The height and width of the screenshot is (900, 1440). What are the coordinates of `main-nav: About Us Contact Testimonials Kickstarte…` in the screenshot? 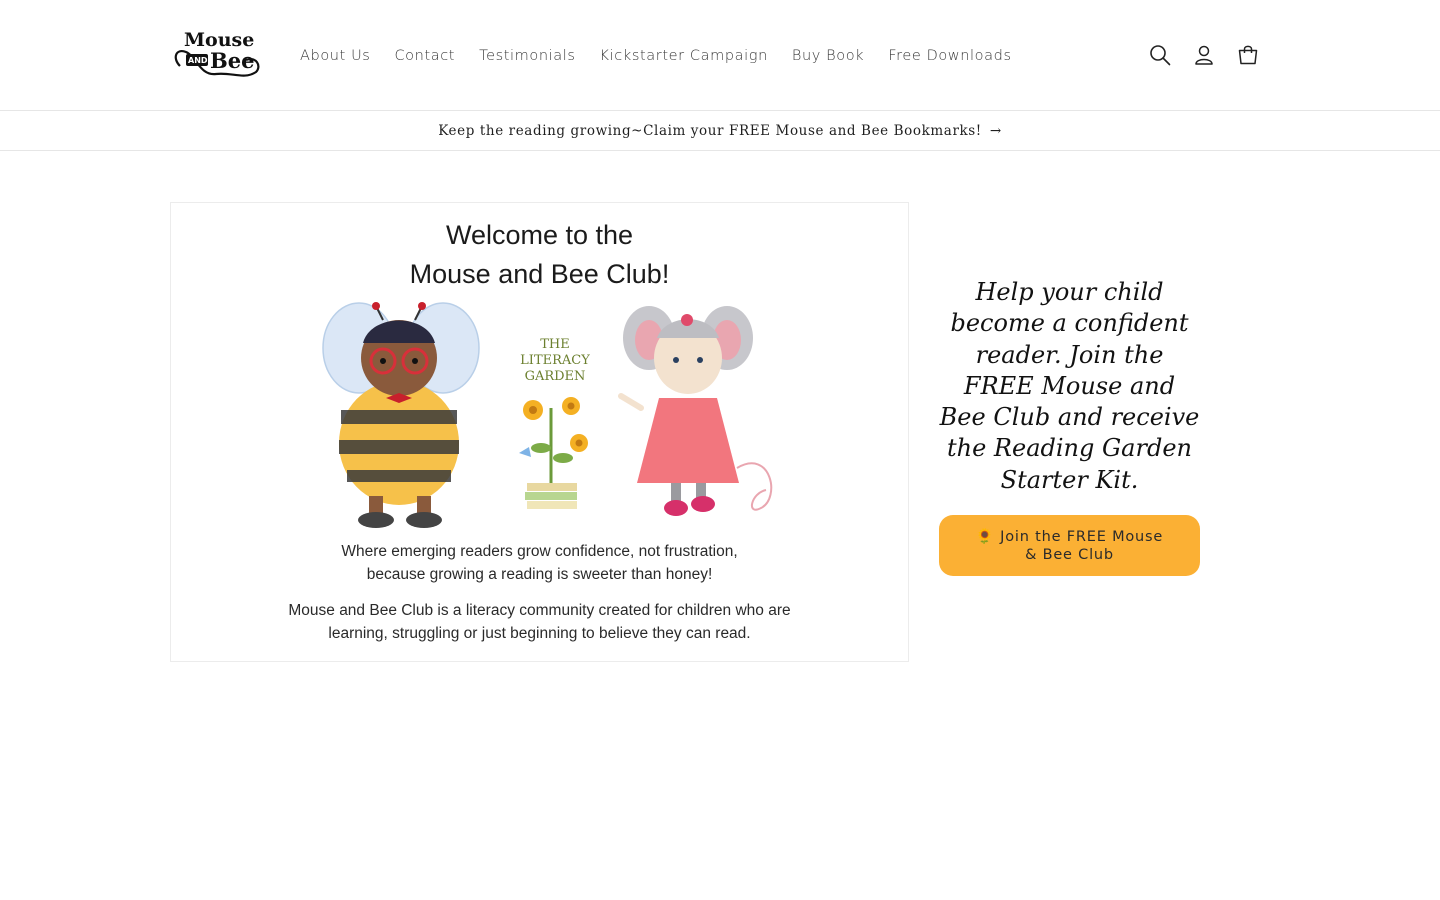 It's located at (656, 55).